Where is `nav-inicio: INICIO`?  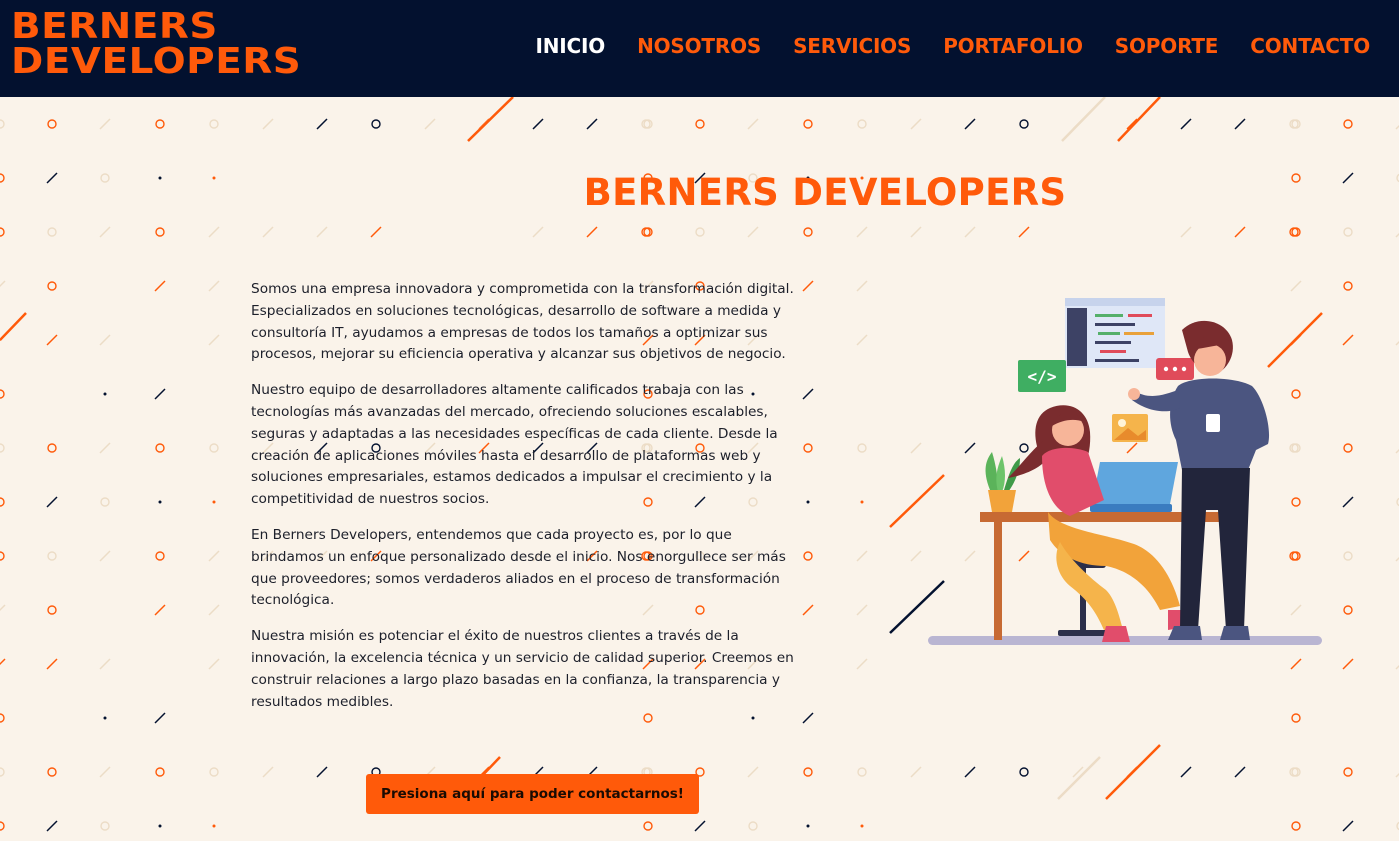
nav-inicio: INICIO is located at coordinates (571, 46).